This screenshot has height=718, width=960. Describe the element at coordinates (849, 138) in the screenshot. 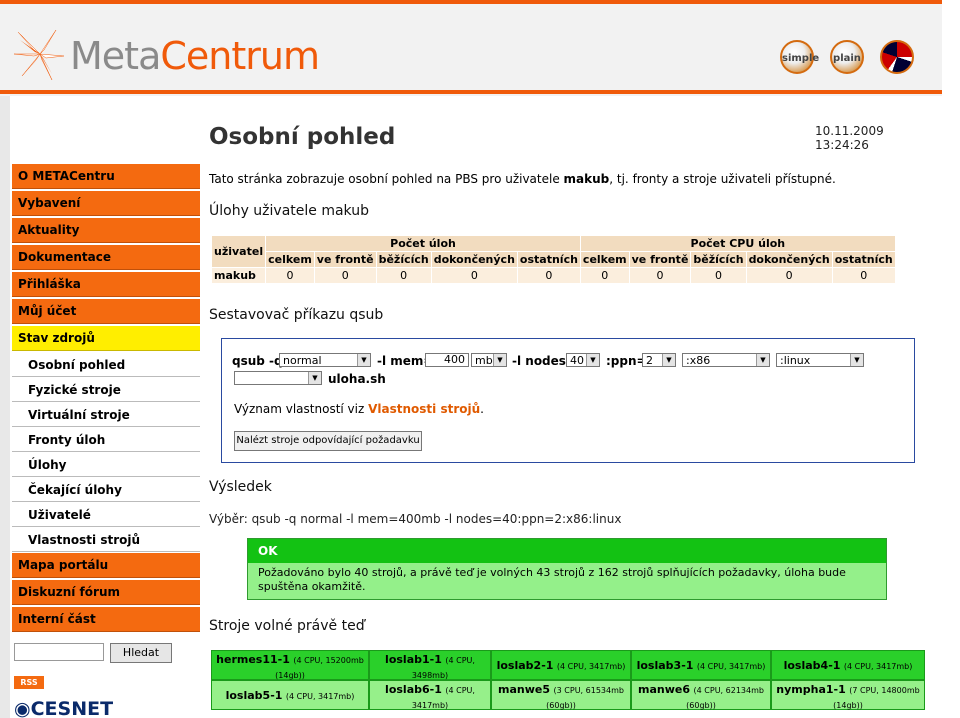

I see `page-datetime: 10.11.2009 13:24:26` at that location.